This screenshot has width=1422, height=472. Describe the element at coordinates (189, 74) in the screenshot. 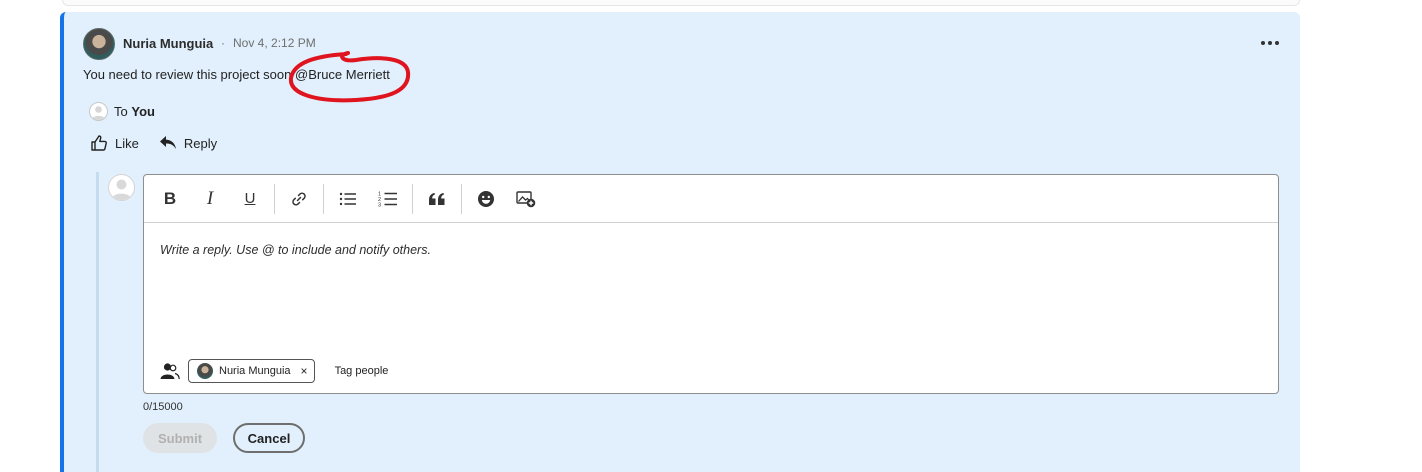

I see `comment-text: You need to review this project soon` at that location.